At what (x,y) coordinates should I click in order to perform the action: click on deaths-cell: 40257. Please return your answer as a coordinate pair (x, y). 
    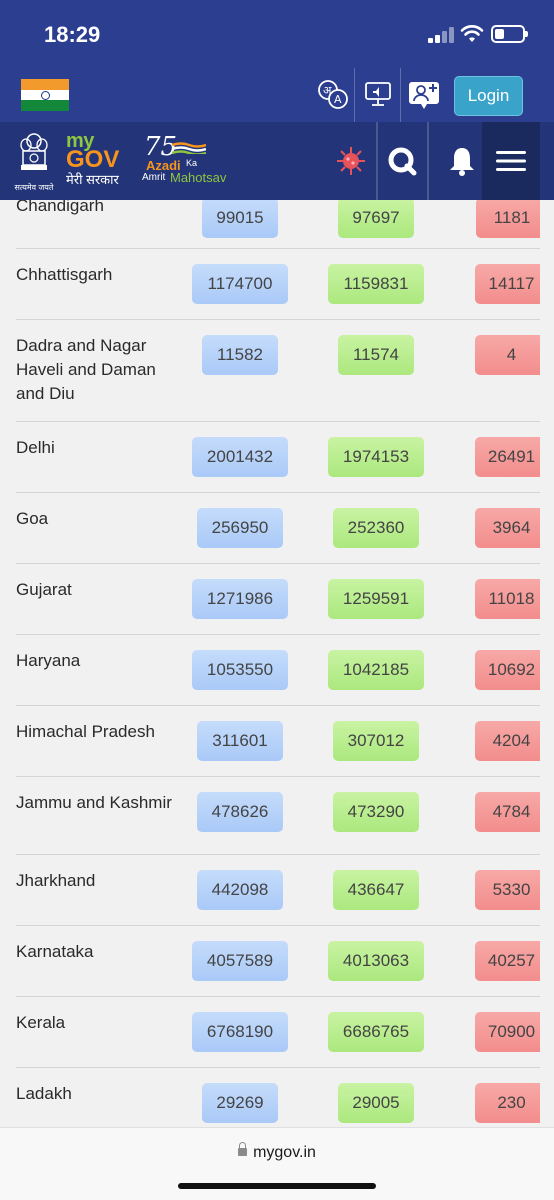
    Looking at the image, I should click on (507, 961).